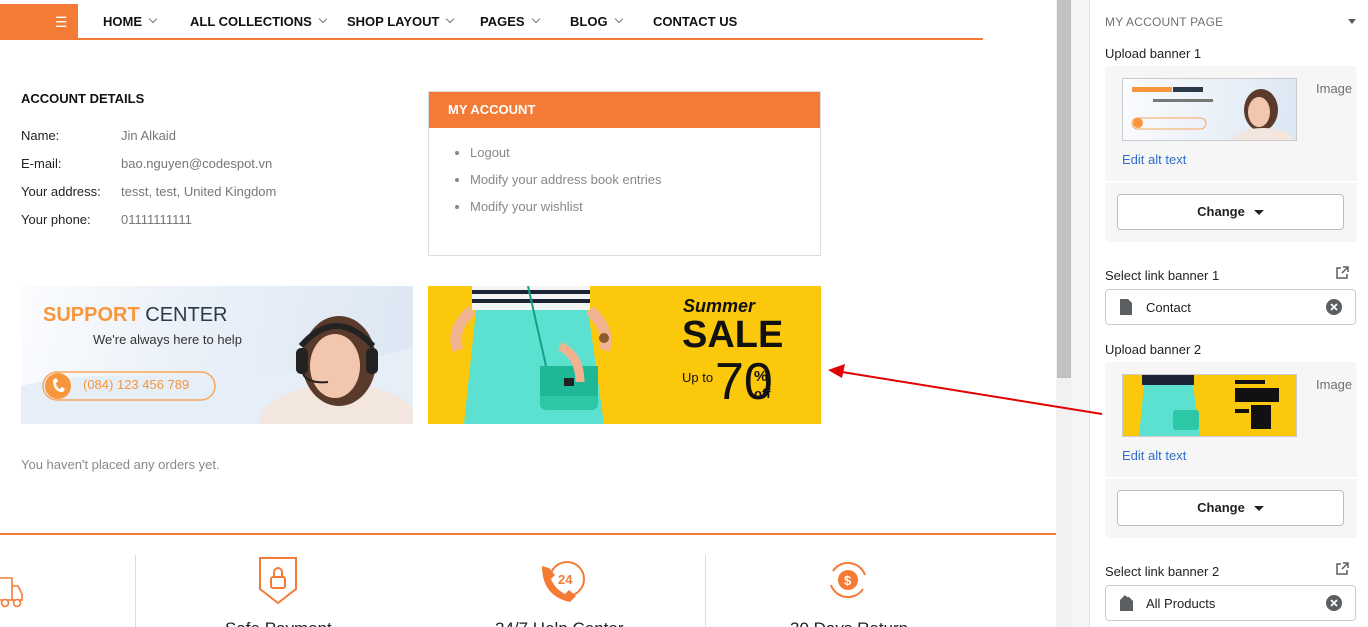 This screenshot has height=627, width=1368. What do you see at coordinates (965, 389) in the screenshot?
I see `annotation-arrow` at bounding box center [965, 389].